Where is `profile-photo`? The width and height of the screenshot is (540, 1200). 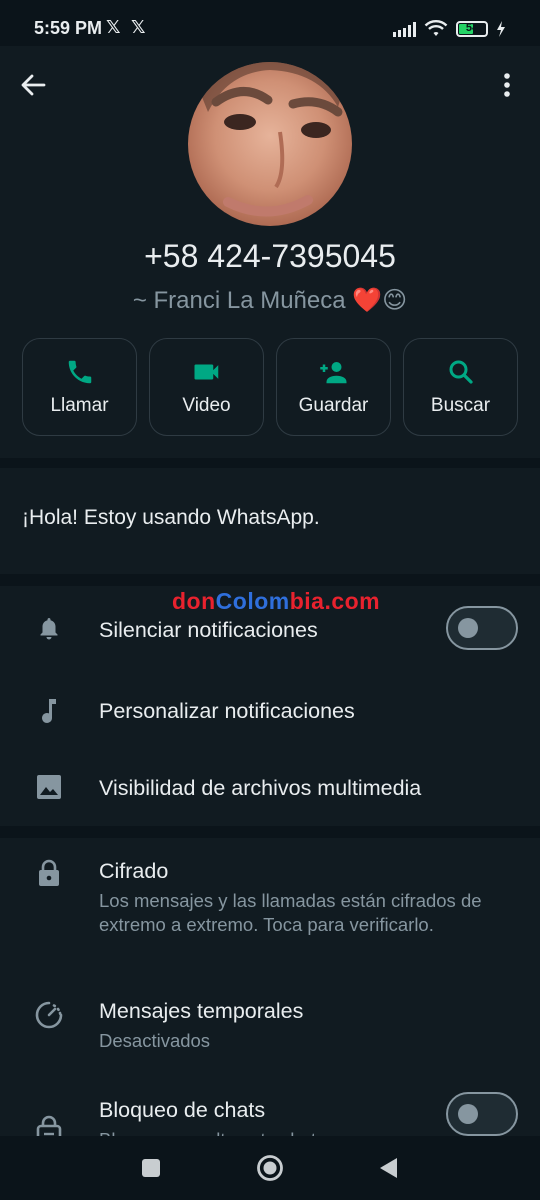 profile-photo is located at coordinates (270, 144).